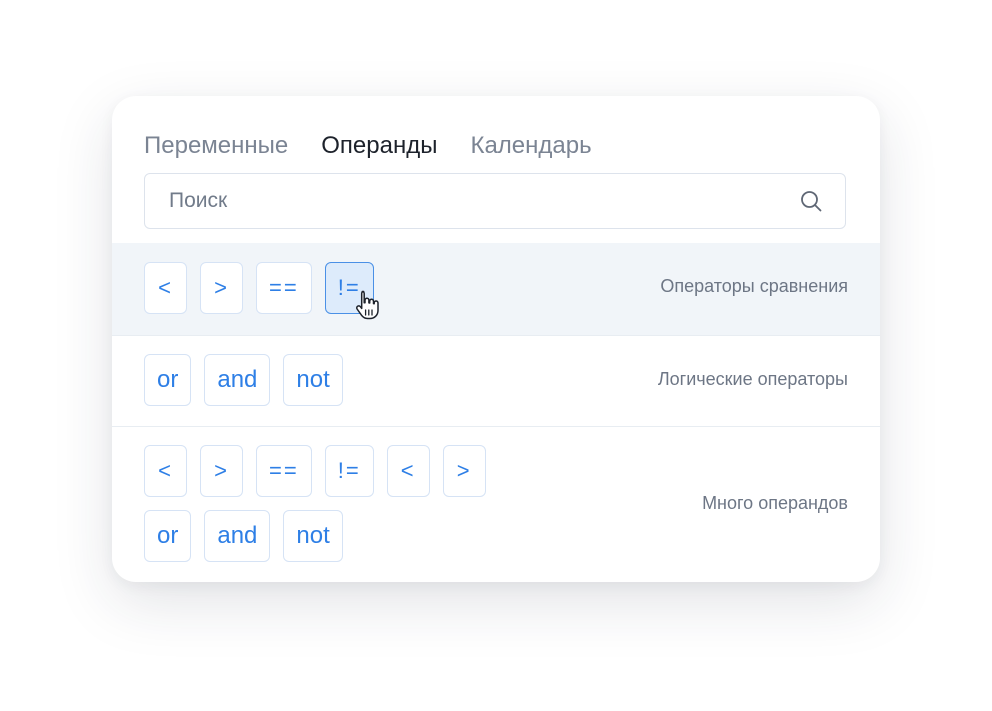 The image size is (992, 711). I want to click on search-icon, so click(811, 201).